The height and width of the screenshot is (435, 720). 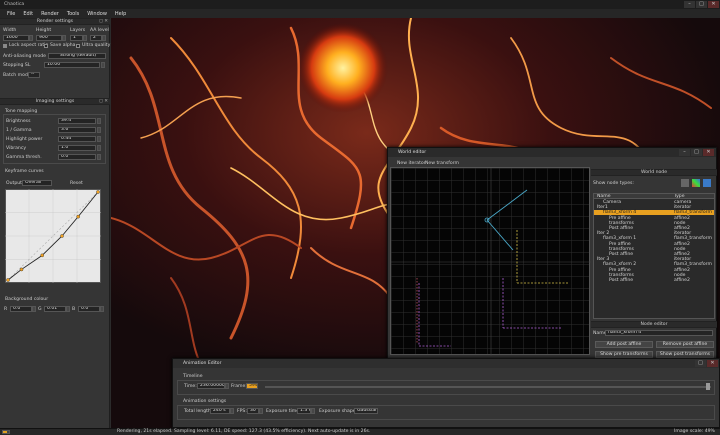 I want to click on ultra-quality-checkbox, so click(x=78, y=46).